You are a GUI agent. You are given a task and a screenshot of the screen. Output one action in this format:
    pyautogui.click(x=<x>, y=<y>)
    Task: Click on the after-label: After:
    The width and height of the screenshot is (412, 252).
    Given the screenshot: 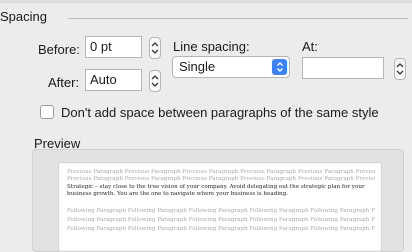 What is the action you would take?
    pyautogui.click(x=64, y=82)
    